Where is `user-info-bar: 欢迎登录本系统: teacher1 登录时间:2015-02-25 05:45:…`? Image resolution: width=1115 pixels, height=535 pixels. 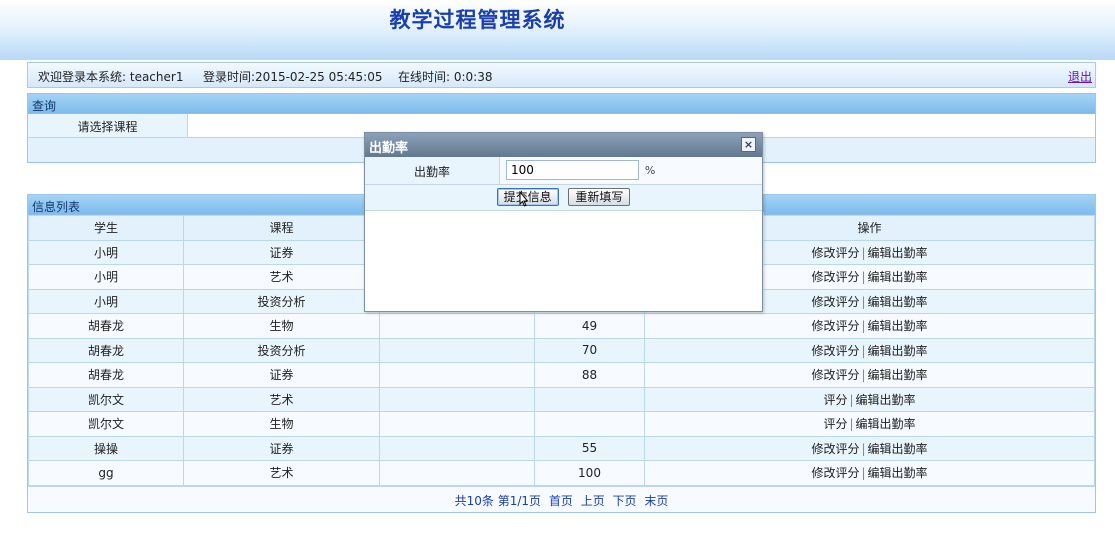 user-info-bar: 欢迎登录本系统: teacher1 登录时间:2015-02-25 05:45:… is located at coordinates (561, 75).